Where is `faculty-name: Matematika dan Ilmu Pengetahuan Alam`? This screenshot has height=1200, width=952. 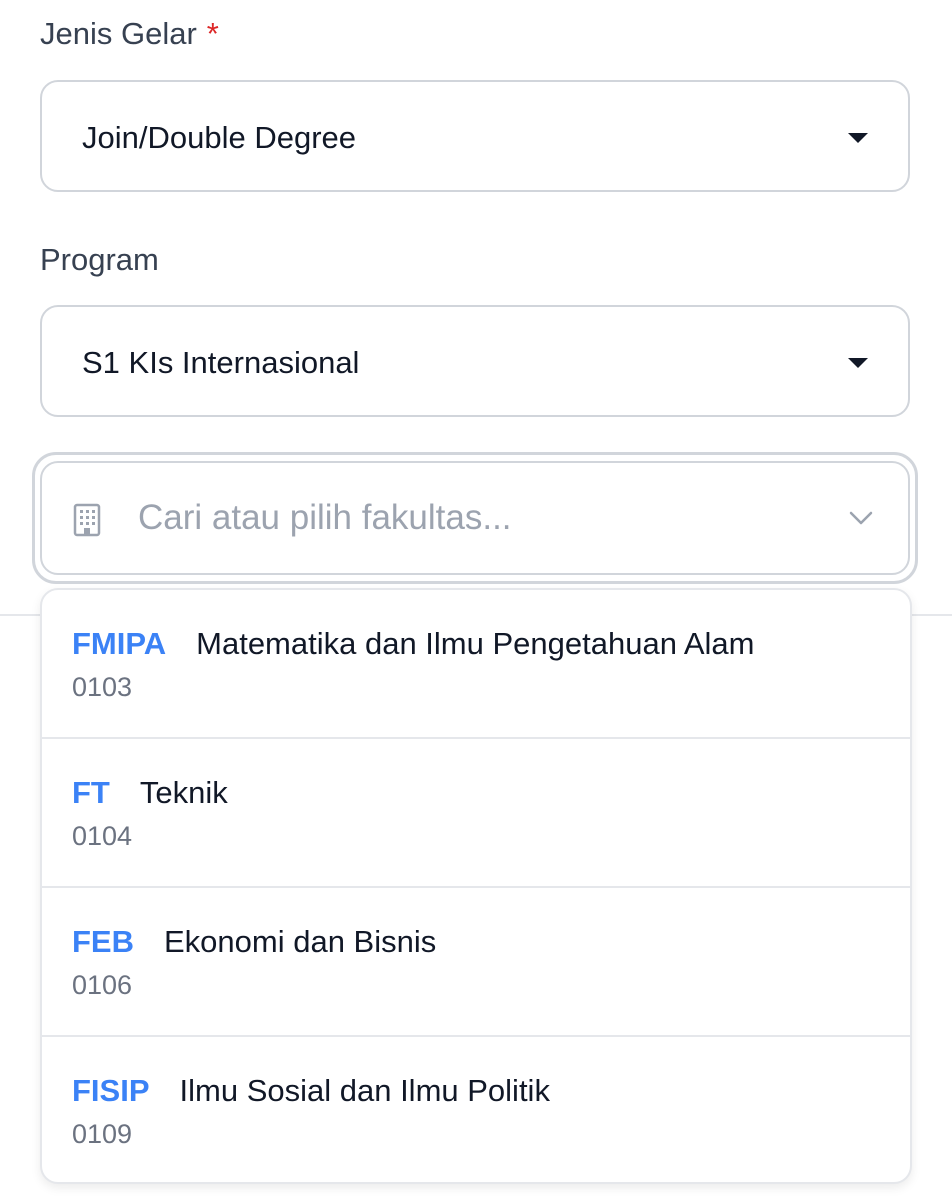
faculty-name: Matematika dan Ilmu Pengetahuan Alam is located at coordinates (475, 643).